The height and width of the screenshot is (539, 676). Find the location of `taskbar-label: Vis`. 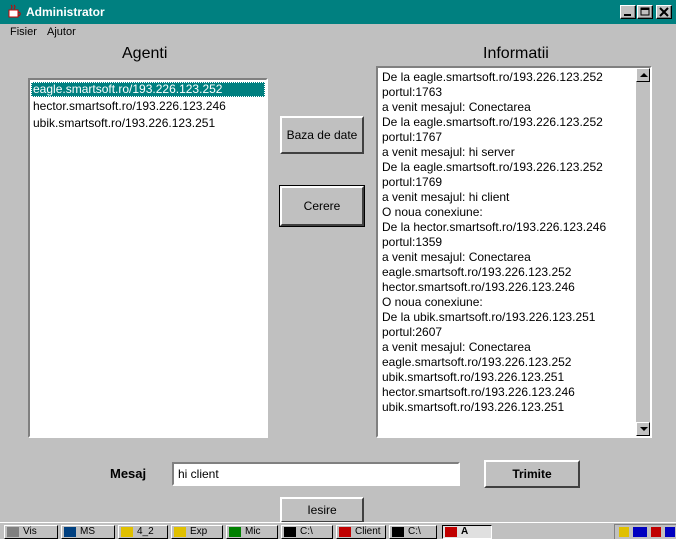

taskbar-label: Vis is located at coordinates (30, 531).